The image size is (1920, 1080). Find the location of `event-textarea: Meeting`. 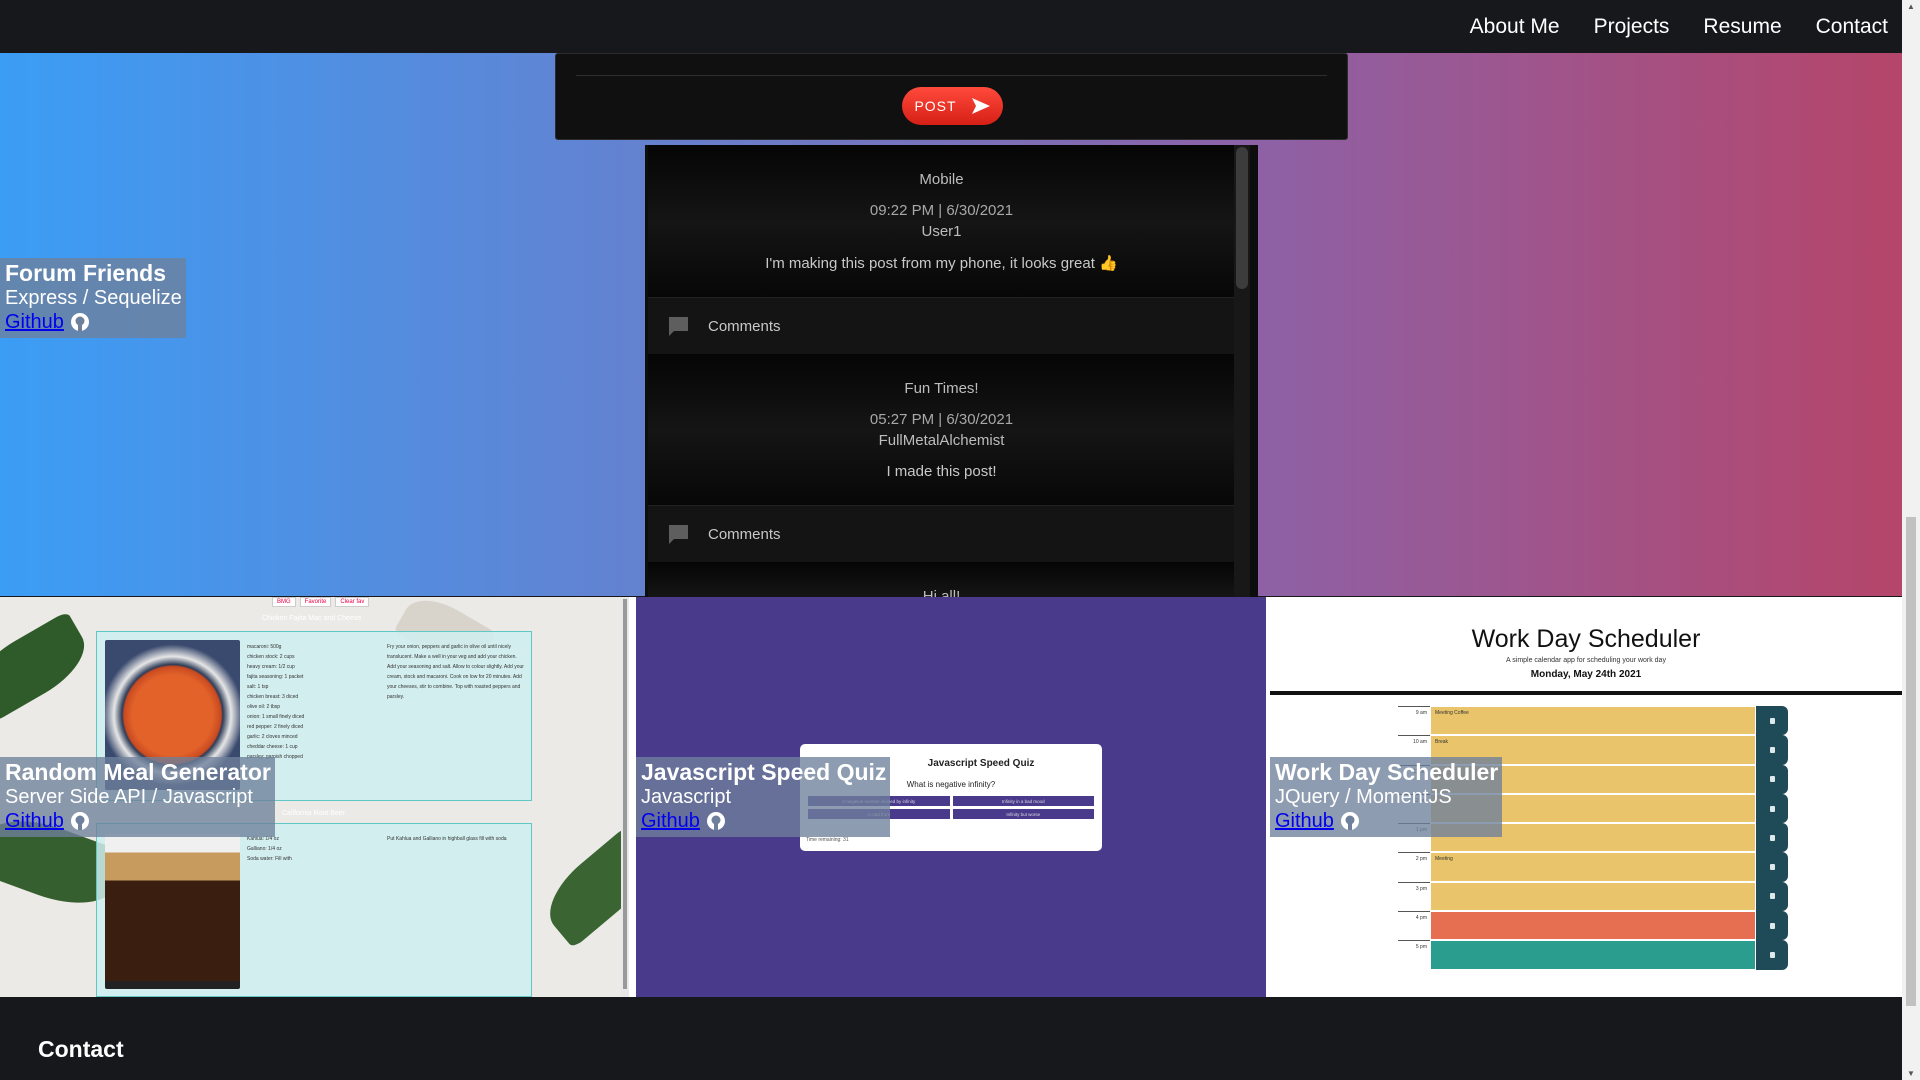

event-textarea: Meeting is located at coordinates (1593, 867).